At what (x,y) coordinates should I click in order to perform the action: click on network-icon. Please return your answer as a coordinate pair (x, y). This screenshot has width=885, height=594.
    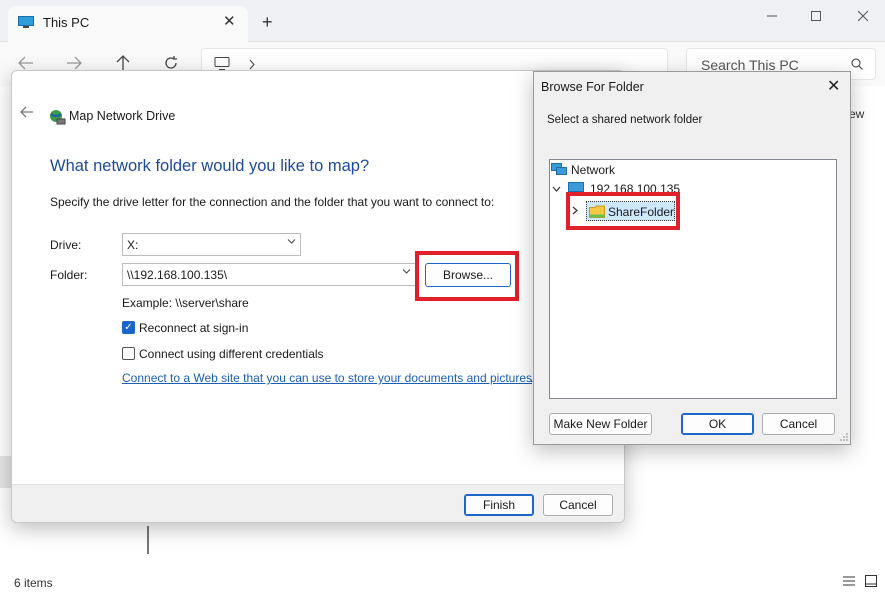
    Looking at the image, I should click on (559, 169).